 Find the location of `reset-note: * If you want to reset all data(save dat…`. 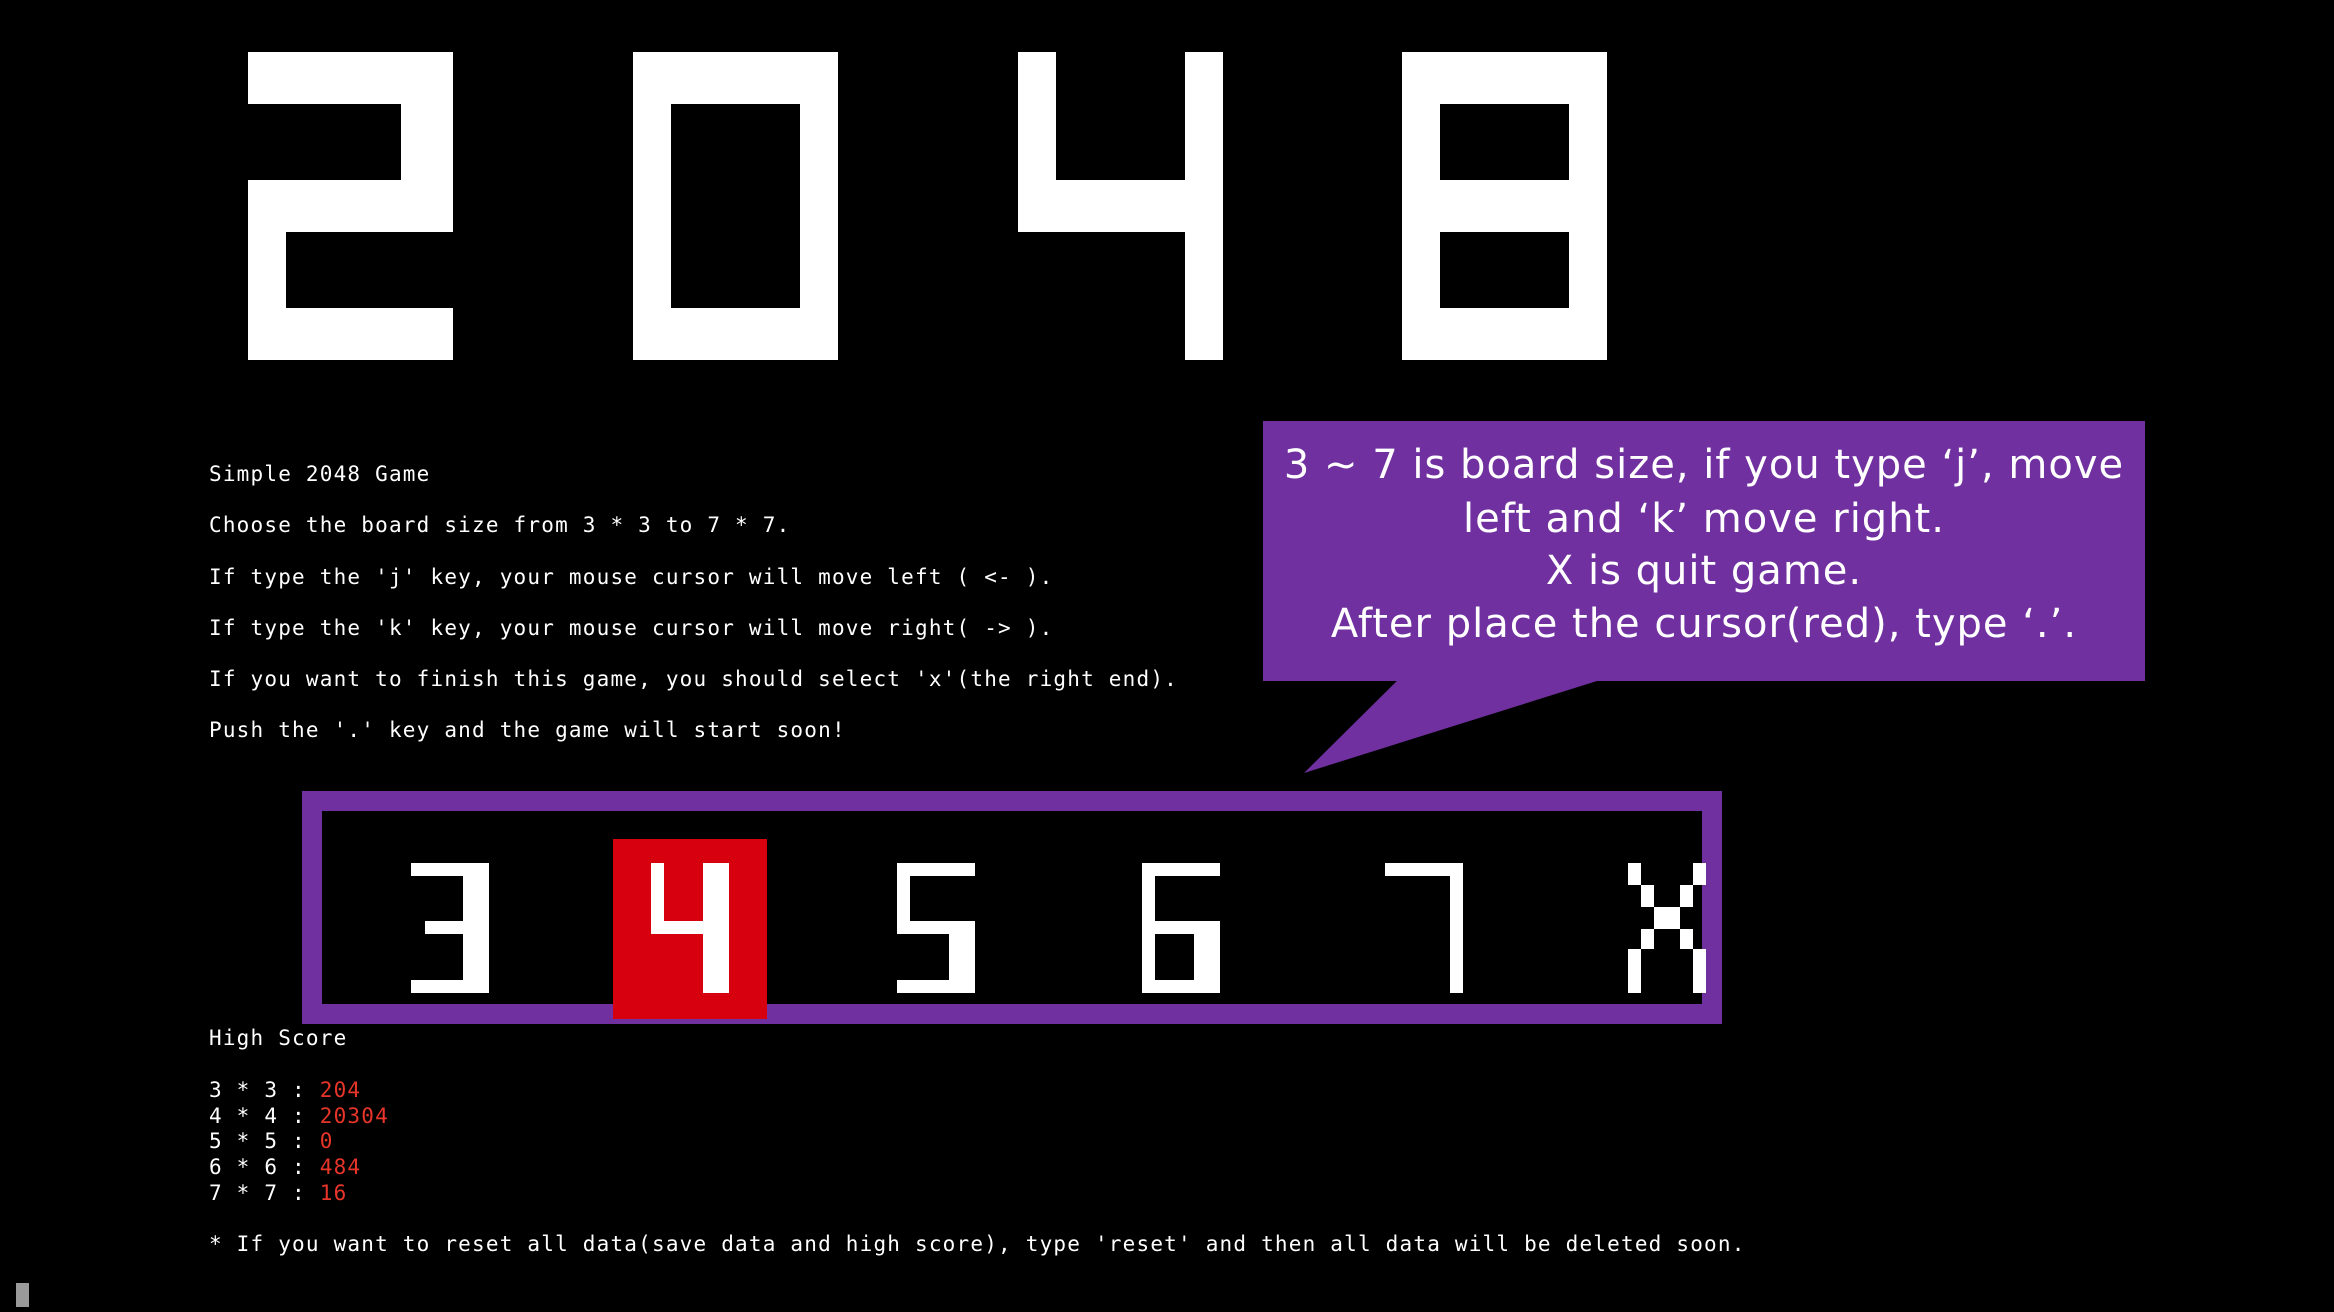

reset-note: * If you want to reset all data(save dat… is located at coordinates (977, 1244).